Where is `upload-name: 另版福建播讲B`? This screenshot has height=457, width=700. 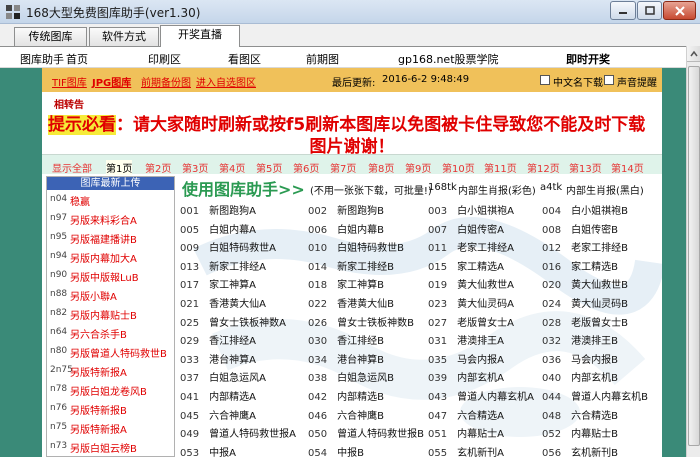
upload-name: 另版福建播讲B is located at coordinates (103, 238).